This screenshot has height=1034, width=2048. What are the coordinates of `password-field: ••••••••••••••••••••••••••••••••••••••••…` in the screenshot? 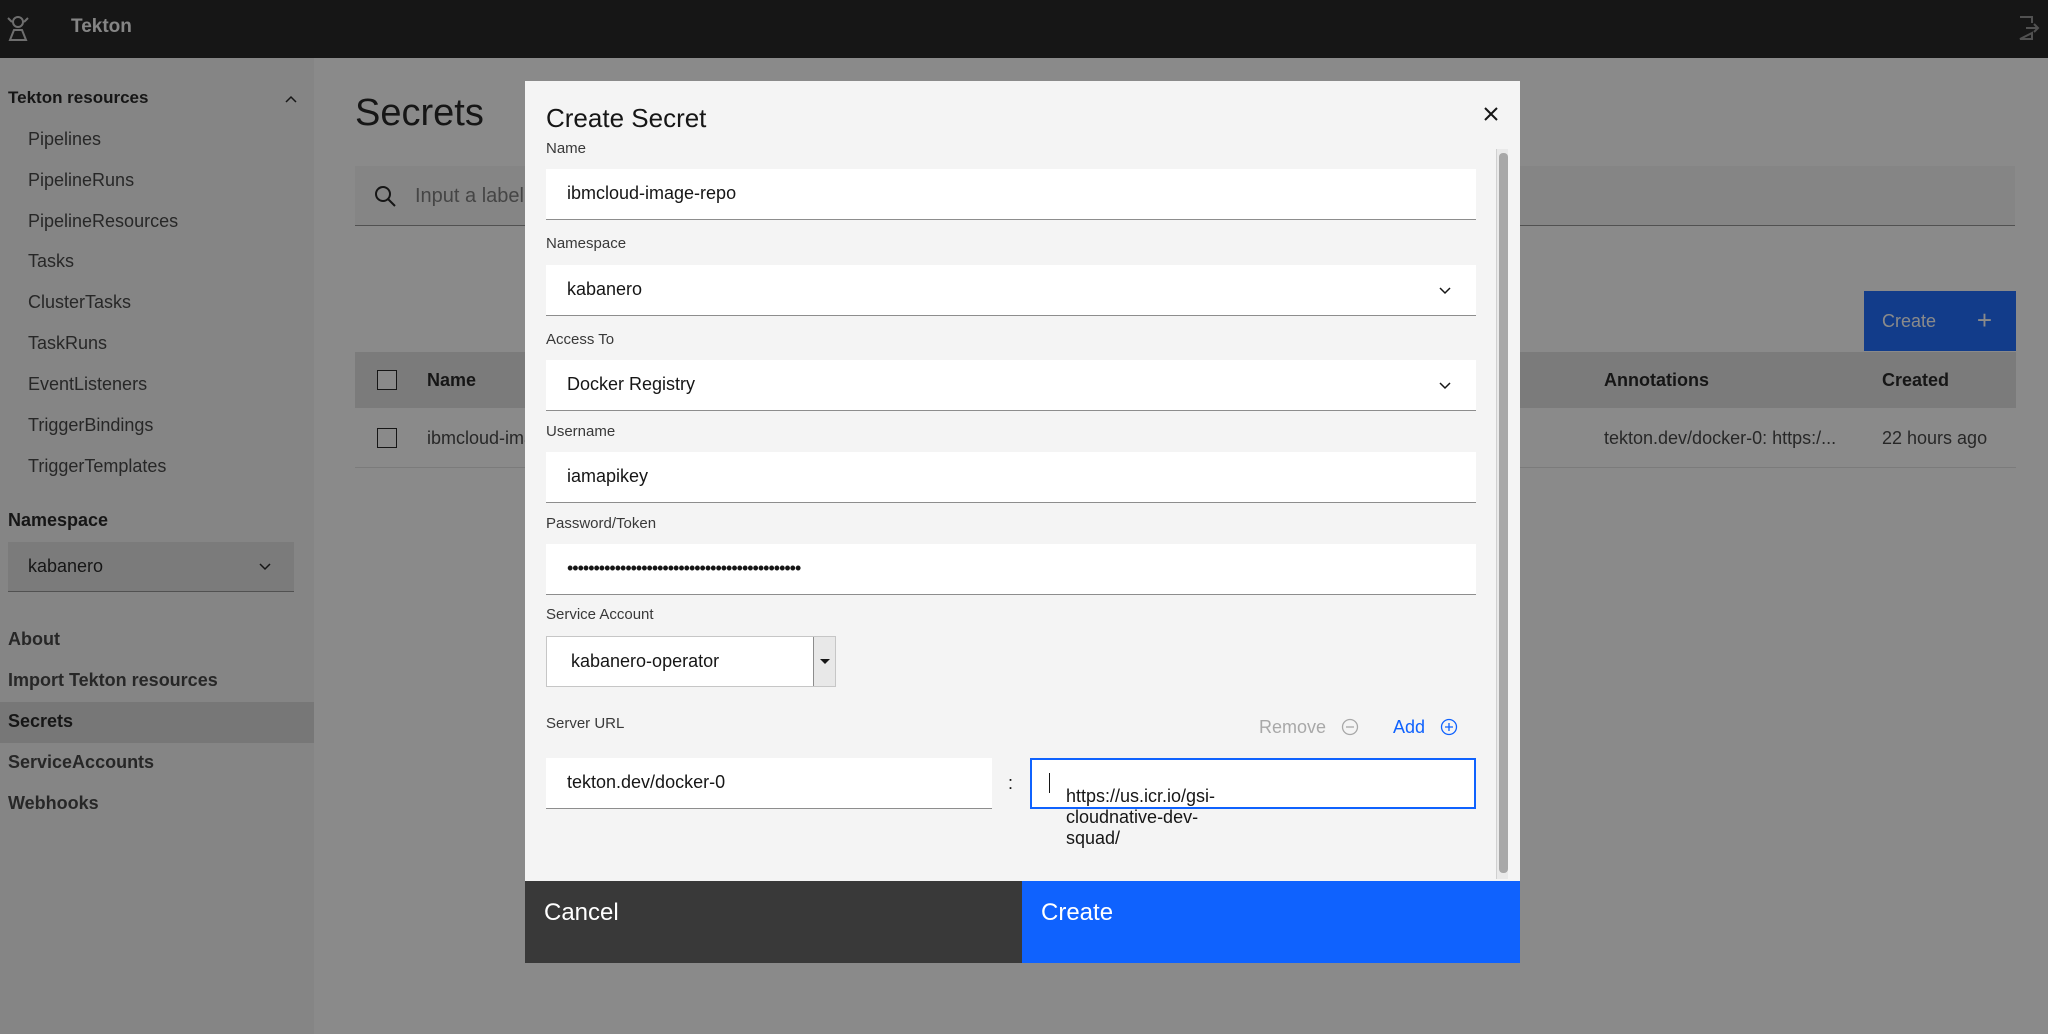 It's located at (1011, 569).